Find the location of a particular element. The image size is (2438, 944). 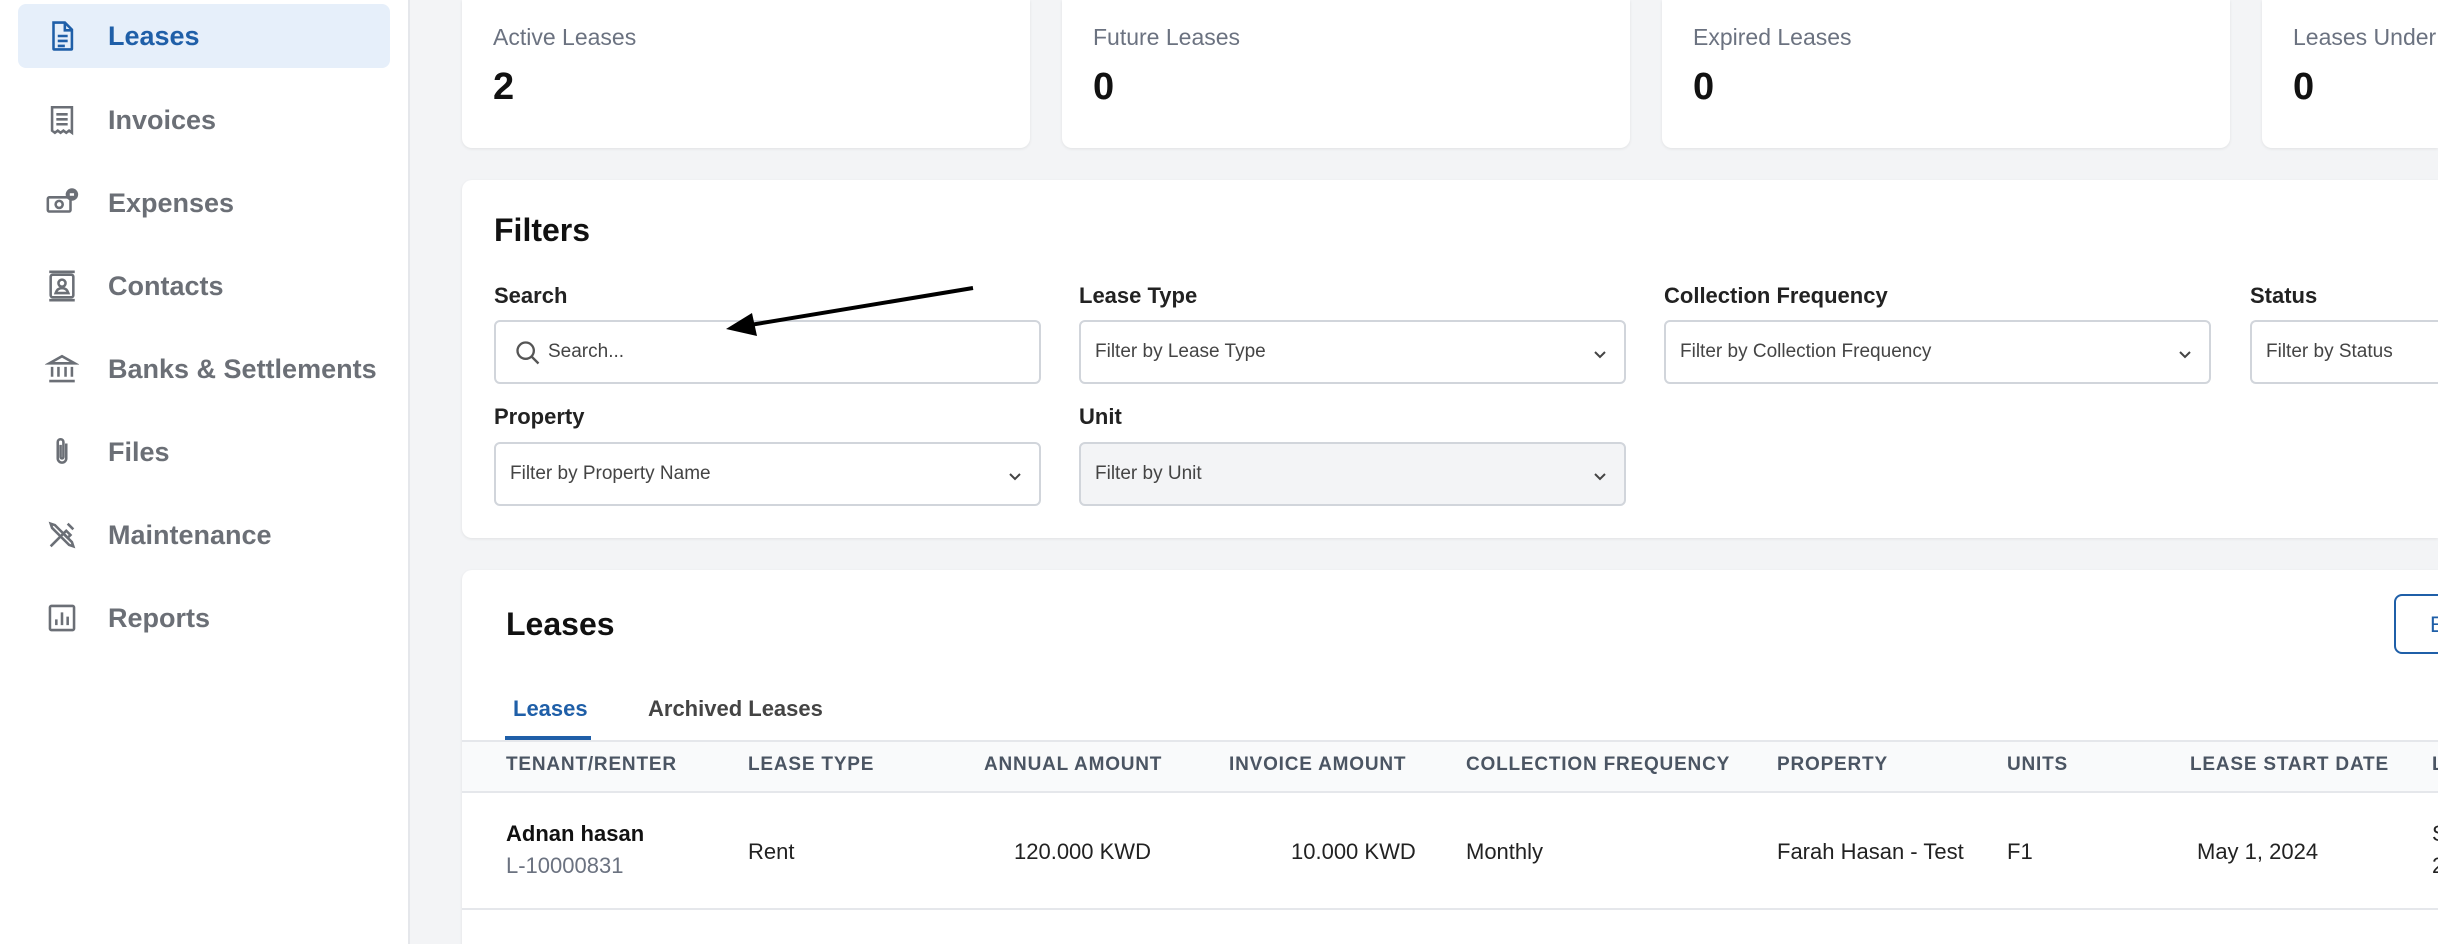

cell-invoice-amount: 10.000 KWD is located at coordinates (1353, 851).